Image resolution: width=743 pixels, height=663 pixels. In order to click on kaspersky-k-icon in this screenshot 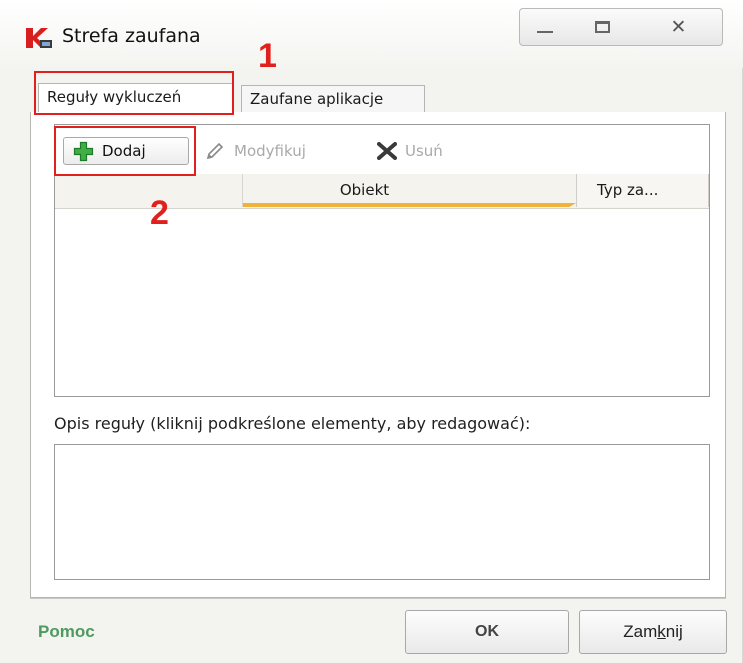, I will do `click(39, 38)`.